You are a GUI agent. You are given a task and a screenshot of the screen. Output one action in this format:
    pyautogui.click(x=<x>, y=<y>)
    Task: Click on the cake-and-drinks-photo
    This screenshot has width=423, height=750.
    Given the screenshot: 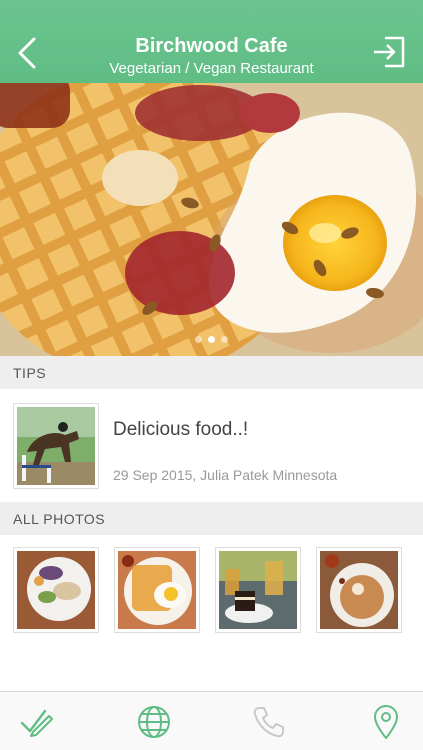 What is the action you would take?
    pyautogui.click(x=258, y=590)
    